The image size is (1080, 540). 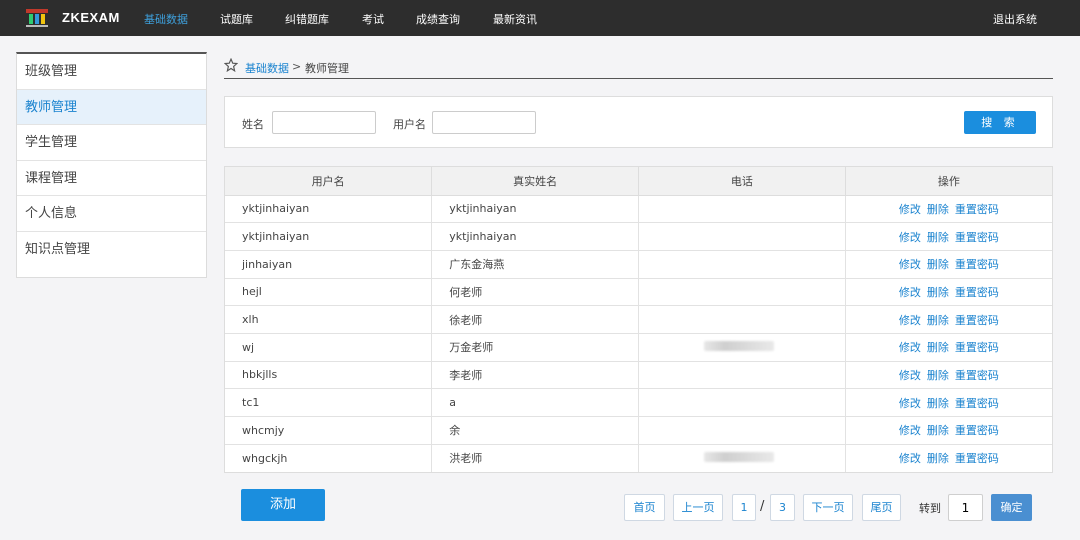 What do you see at coordinates (739, 345) in the screenshot?
I see `redacted-phone` at bounding box center [739, 345].